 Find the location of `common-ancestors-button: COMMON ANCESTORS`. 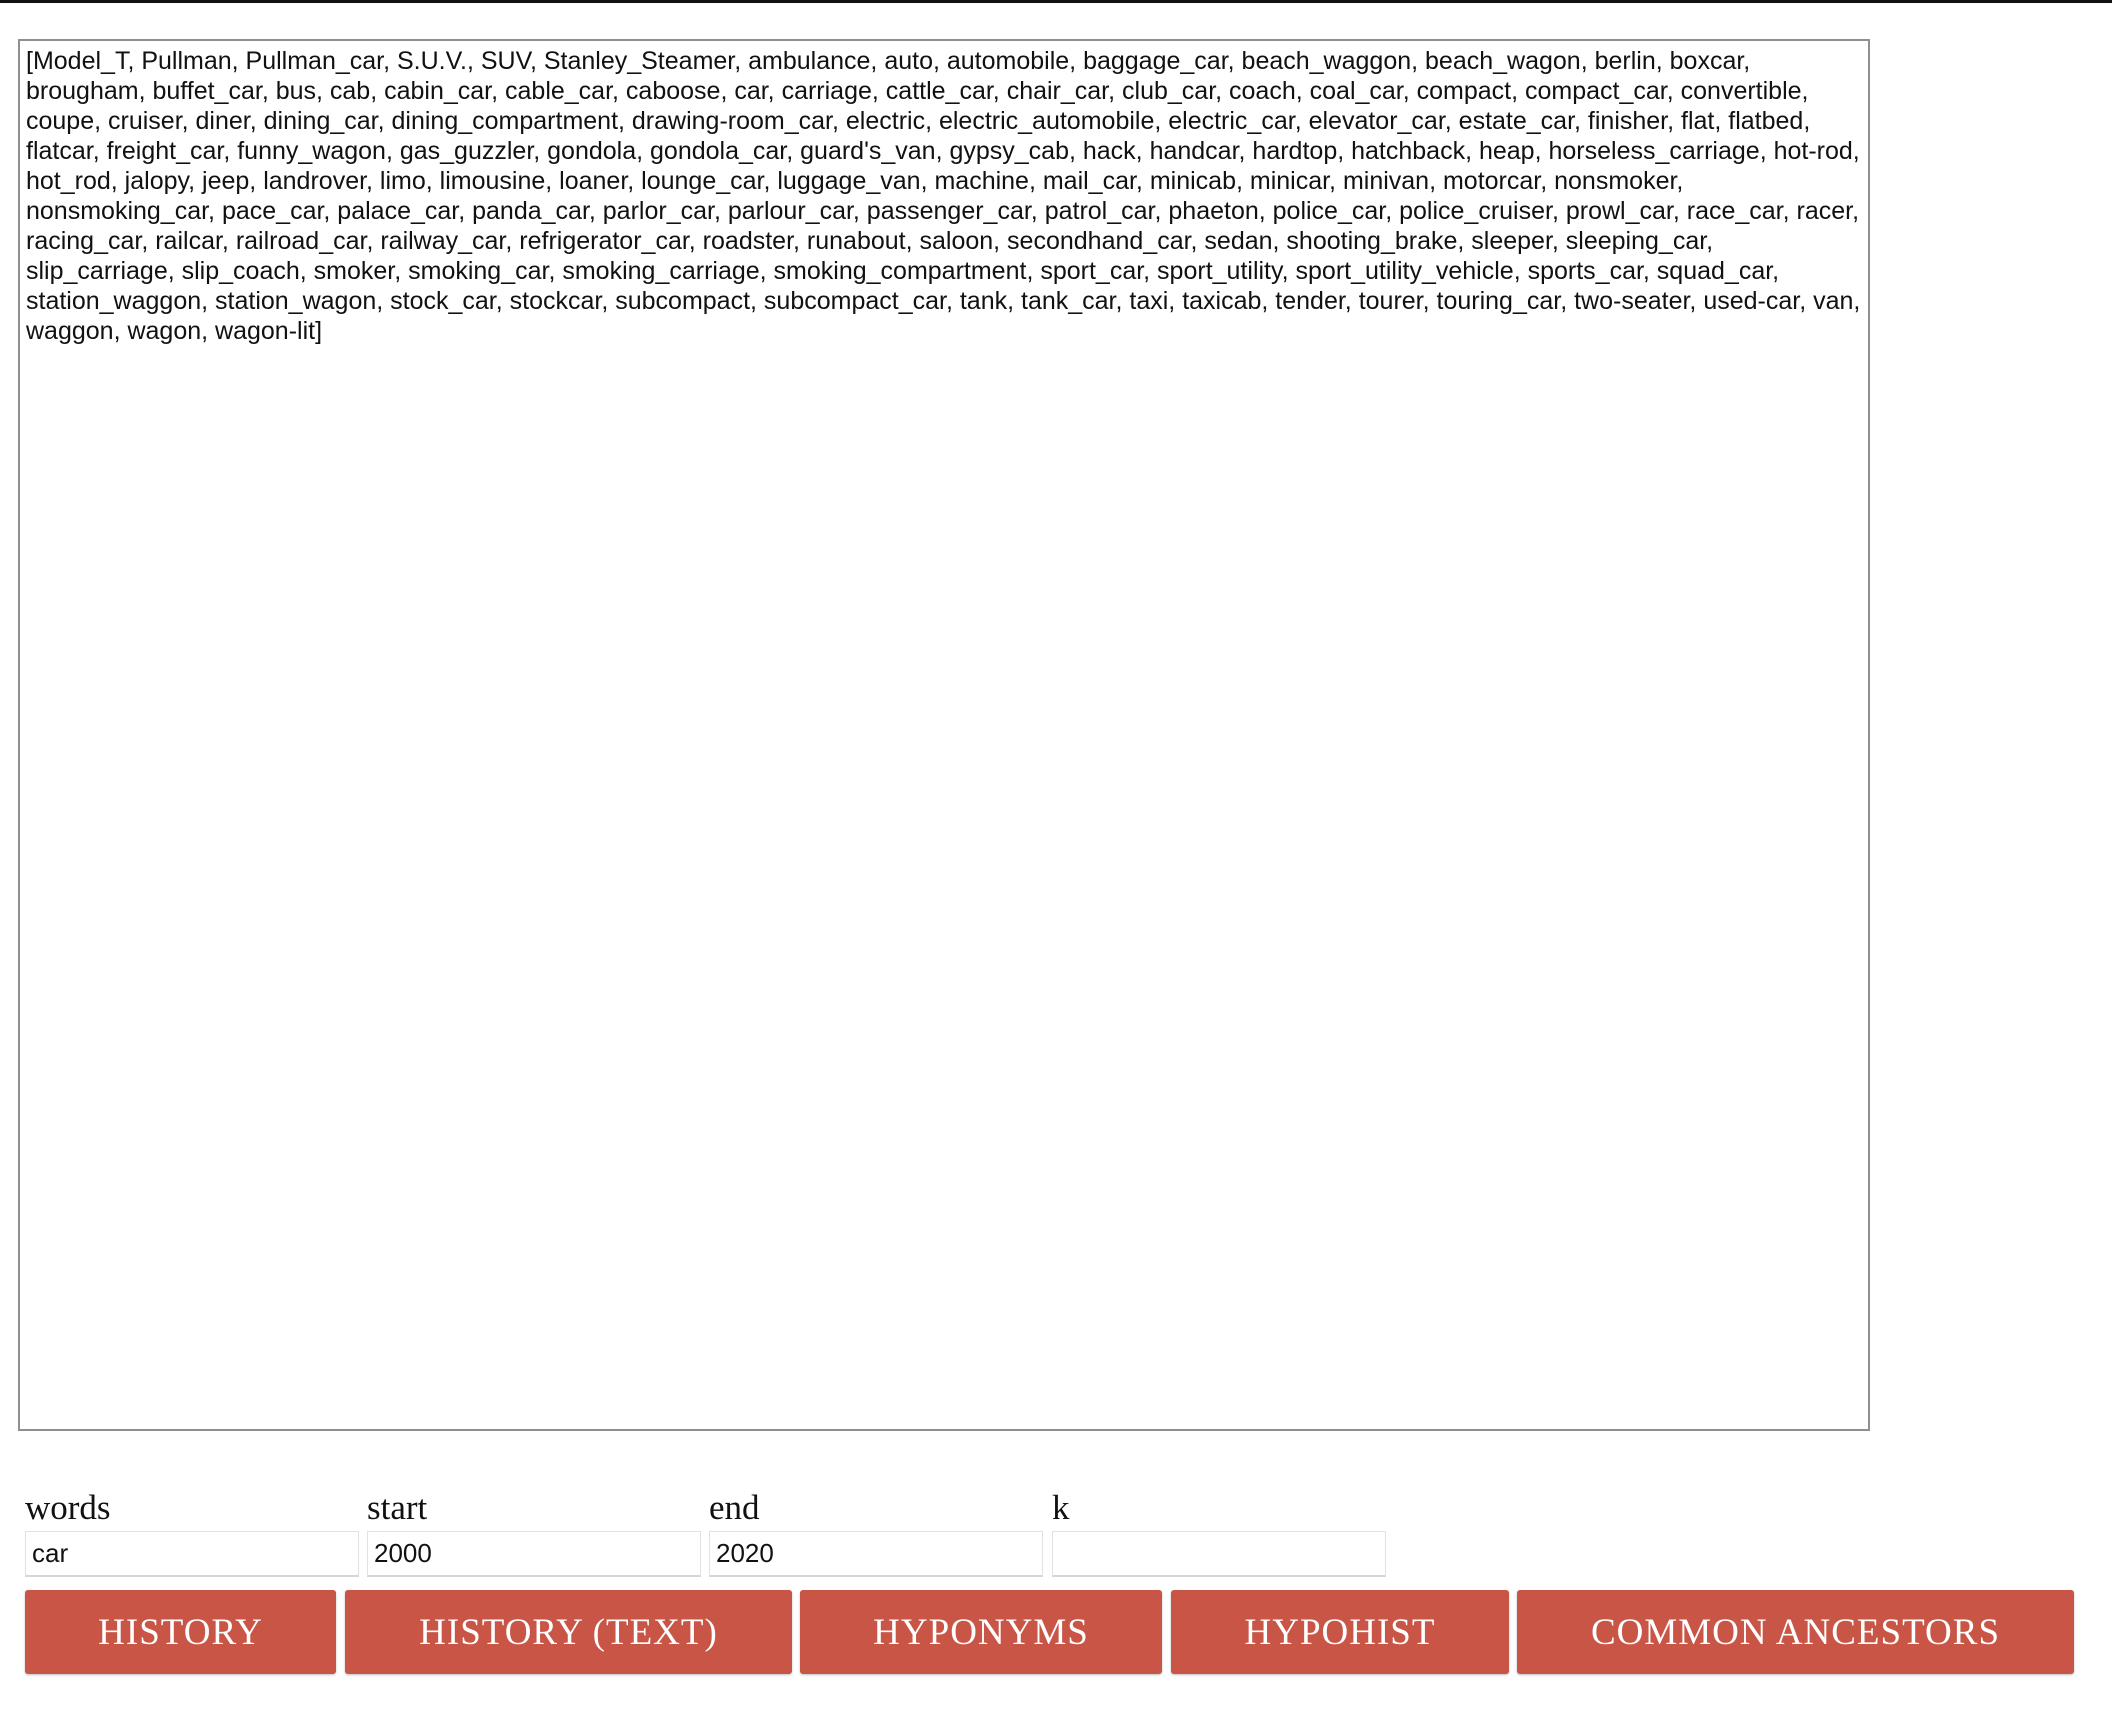

common-ancestors-button: COMMON ANCESTORS is located at coordinates (1795, 1632).